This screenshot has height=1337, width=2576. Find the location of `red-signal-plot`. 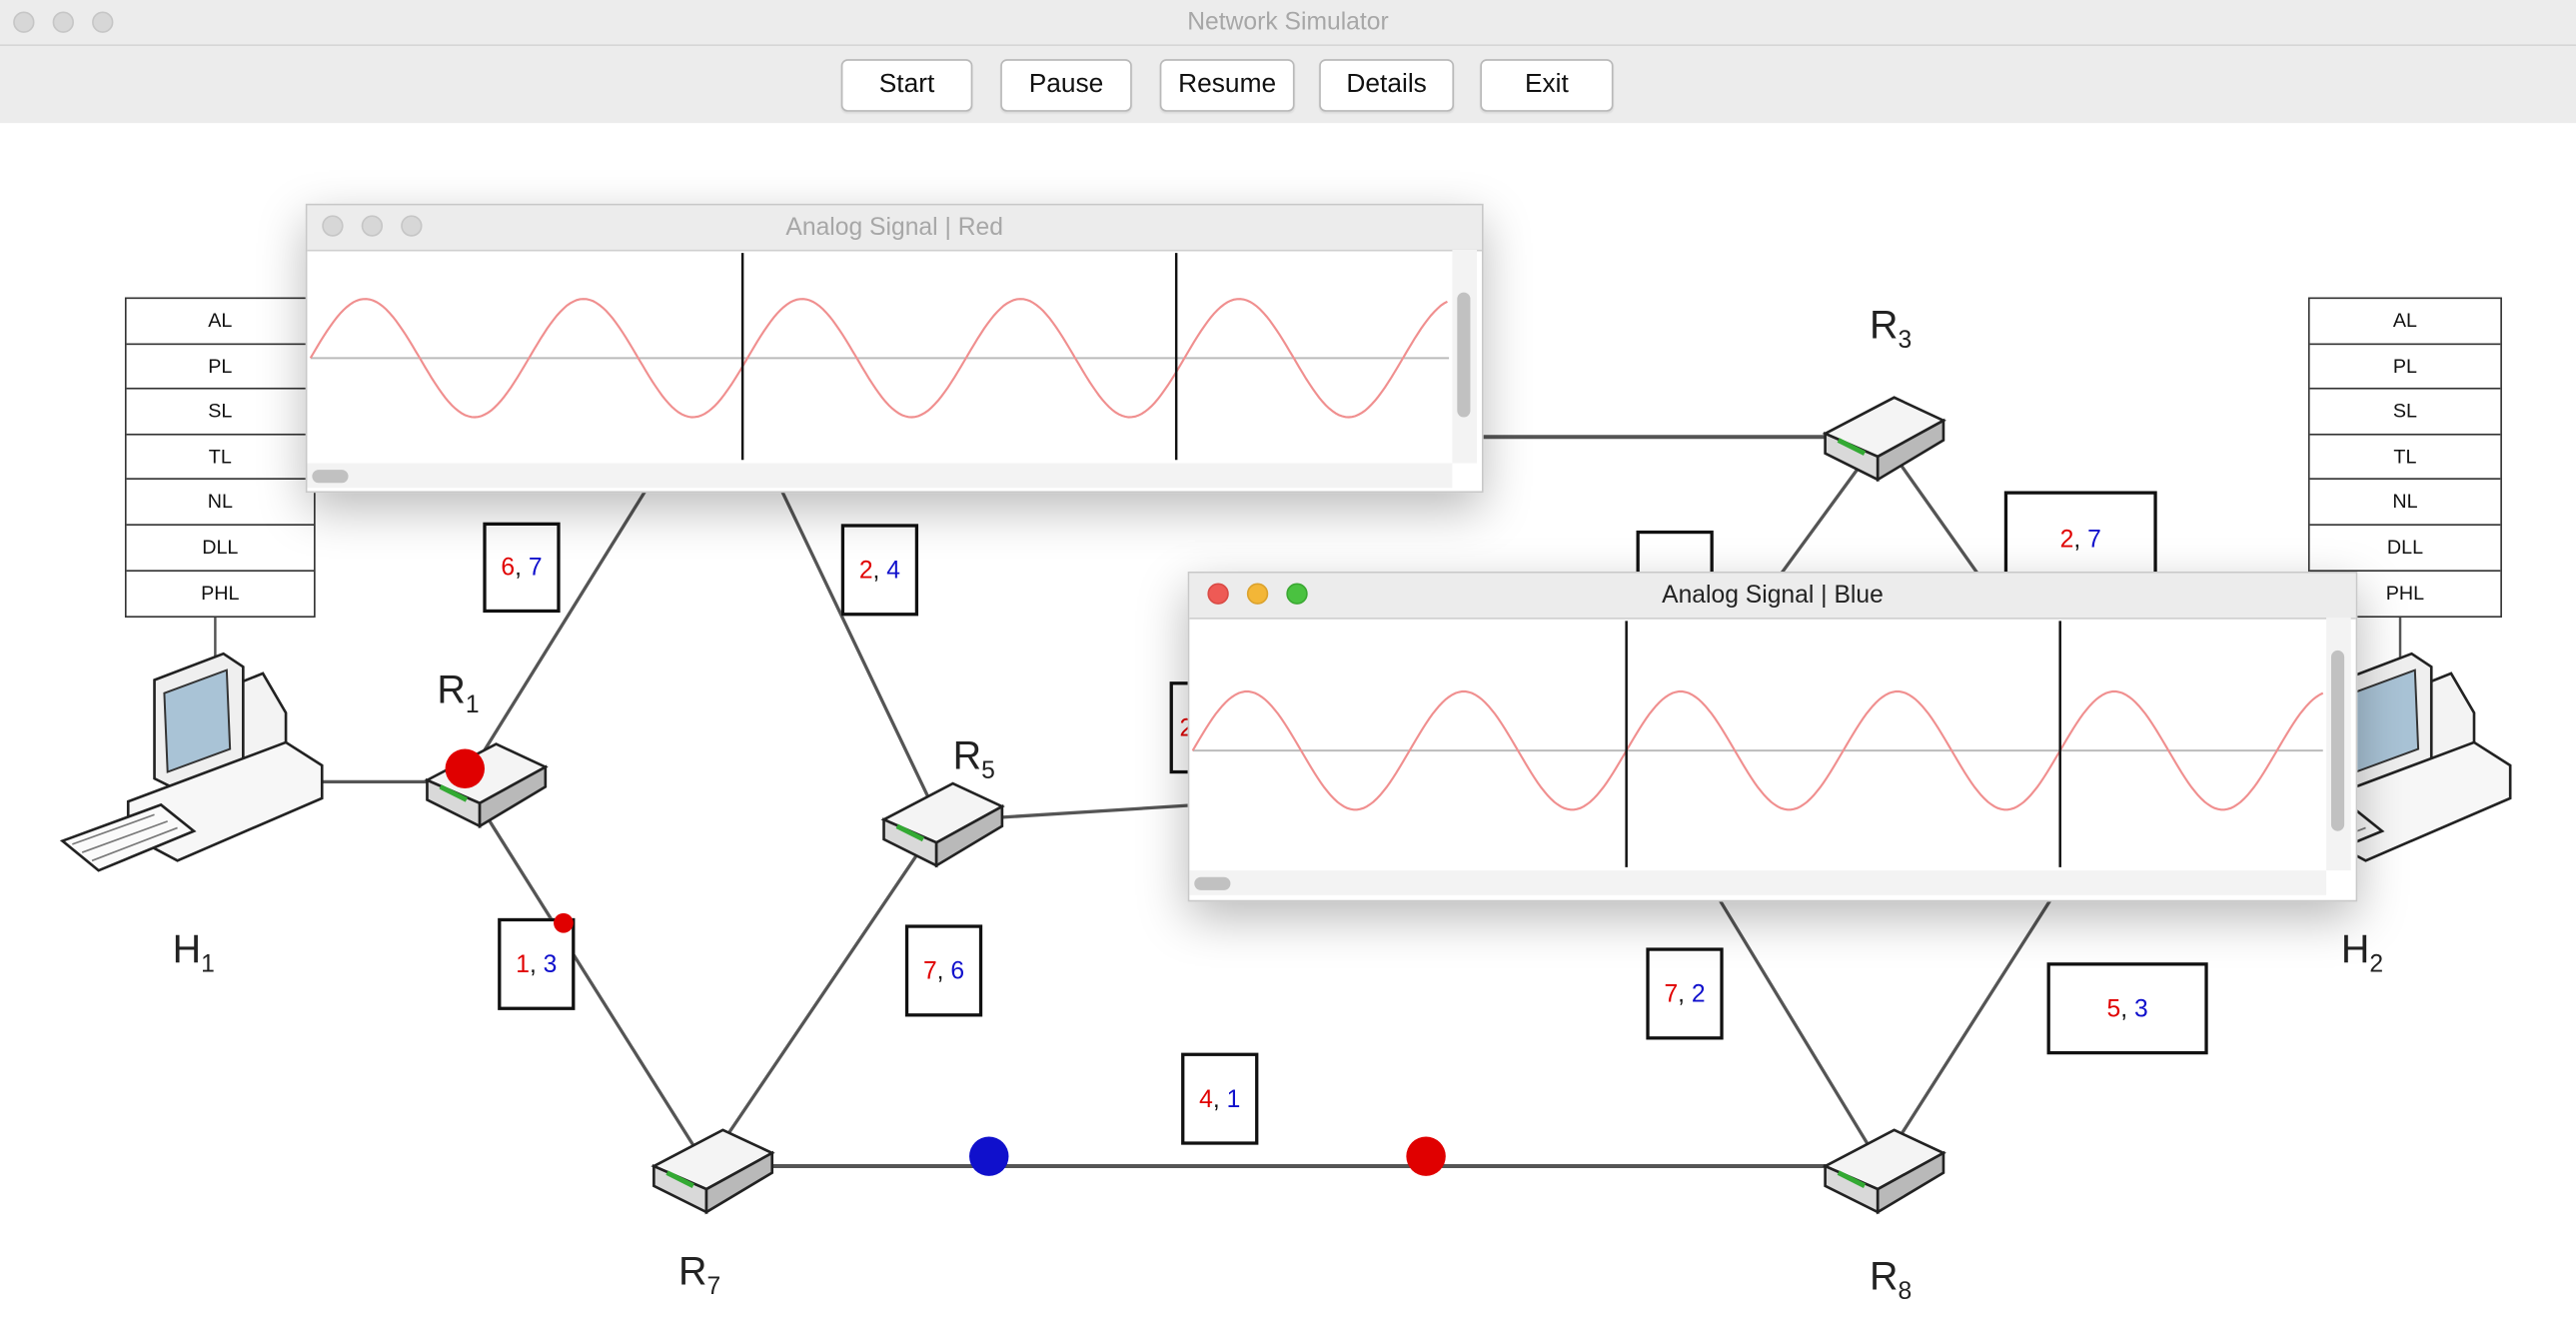

red-signal-plot is located at coordinates (892, 369).